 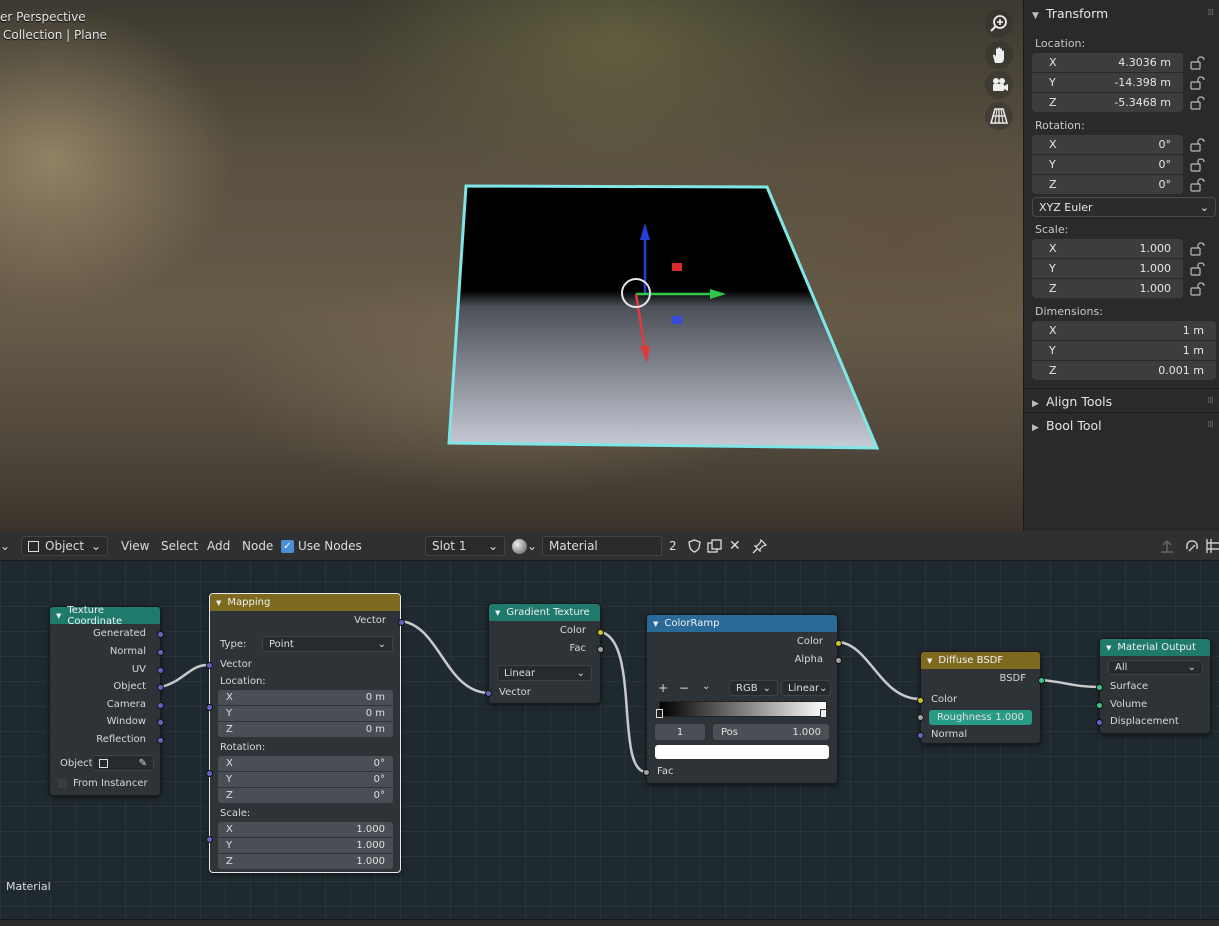 I want to click on menu-add: Add, so click(x=218, y=546).